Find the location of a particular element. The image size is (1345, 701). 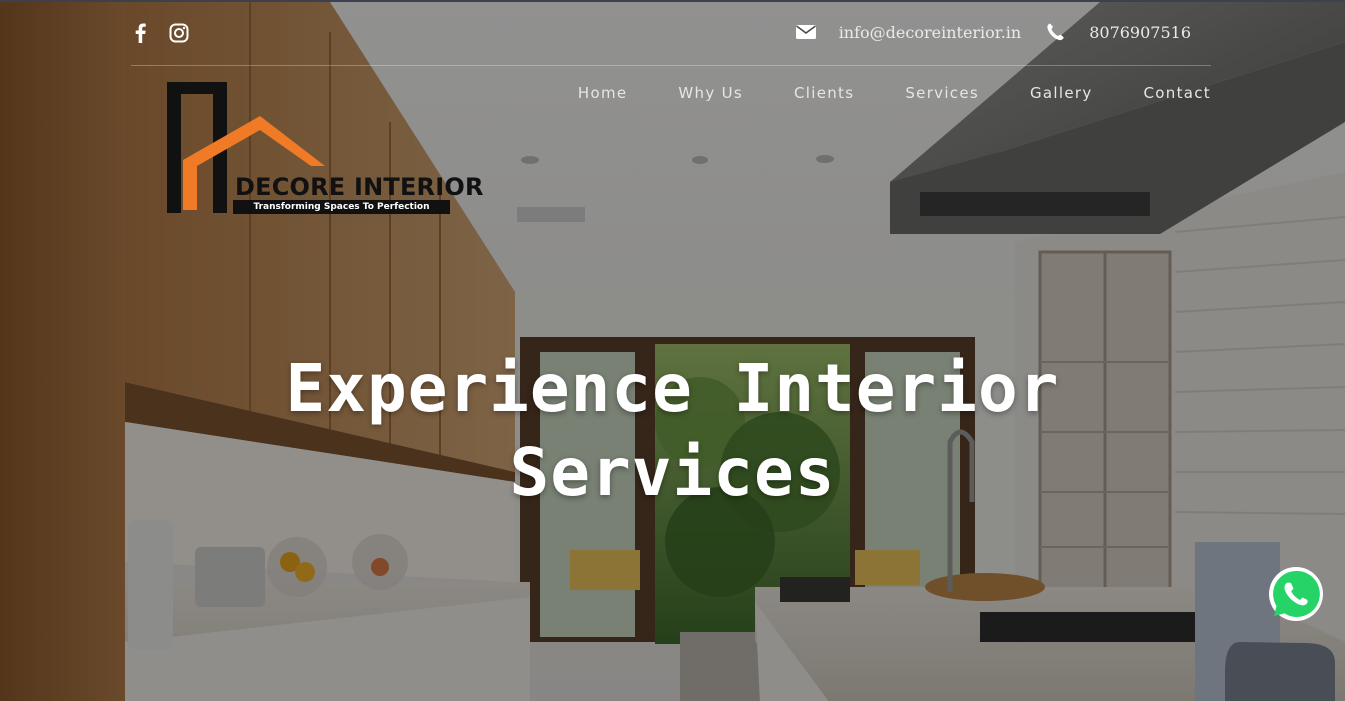

nav-item-clients: Clients is located at coordinates (824, 93).